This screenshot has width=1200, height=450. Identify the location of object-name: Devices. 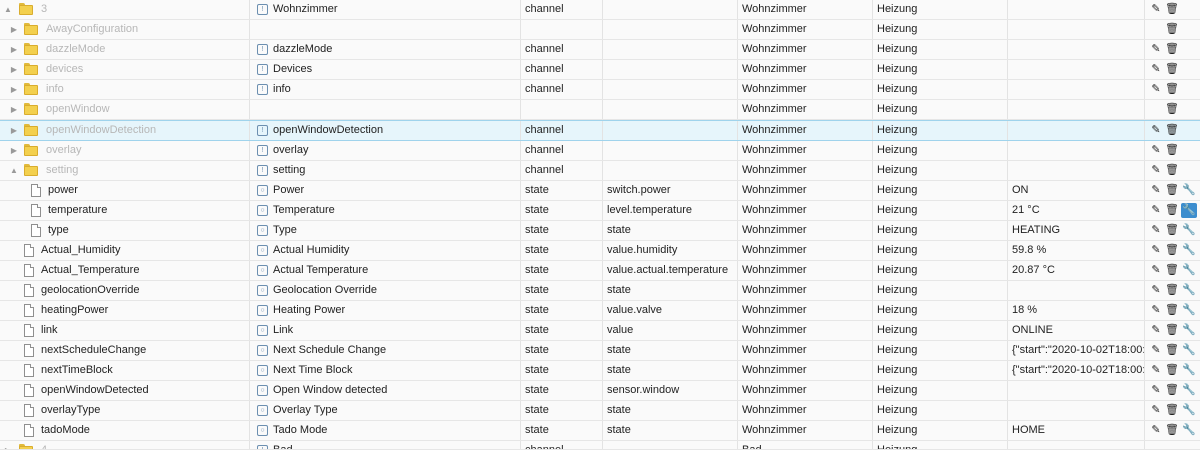
(292, 69).